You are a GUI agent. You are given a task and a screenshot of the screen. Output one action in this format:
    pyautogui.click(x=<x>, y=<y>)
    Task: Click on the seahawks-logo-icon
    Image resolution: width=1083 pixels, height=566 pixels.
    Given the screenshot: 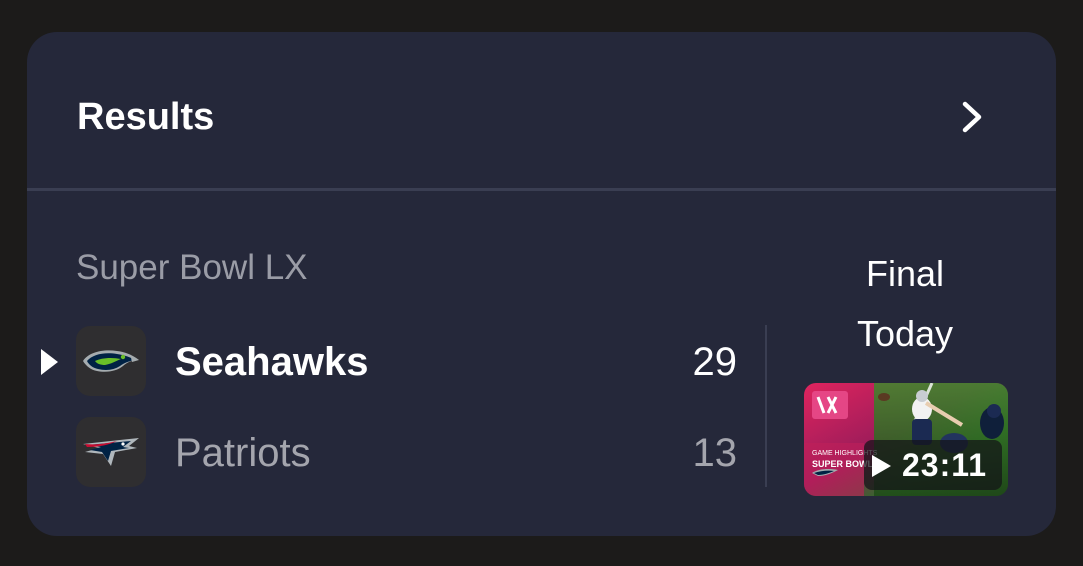 What is the action you would take?
    pyautogui.click(x=111, y=361)
    